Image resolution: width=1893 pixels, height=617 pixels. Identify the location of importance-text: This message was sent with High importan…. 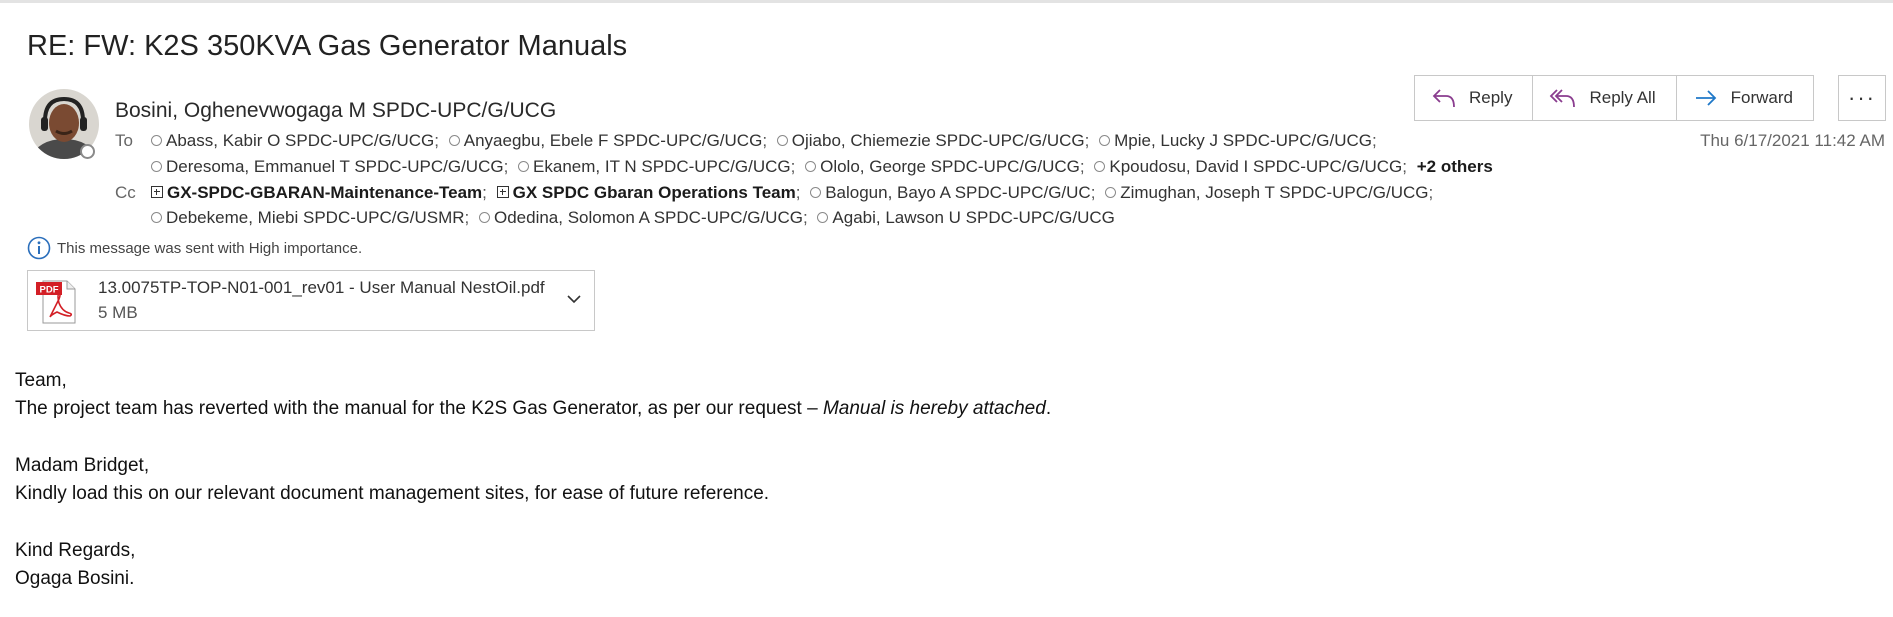
(210, 248).